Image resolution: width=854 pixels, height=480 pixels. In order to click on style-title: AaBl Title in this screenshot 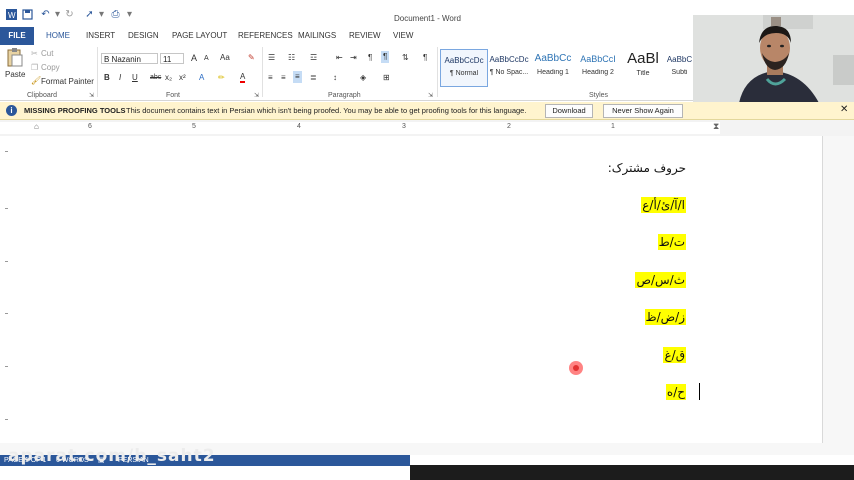, I will do `click(643, 67)`.